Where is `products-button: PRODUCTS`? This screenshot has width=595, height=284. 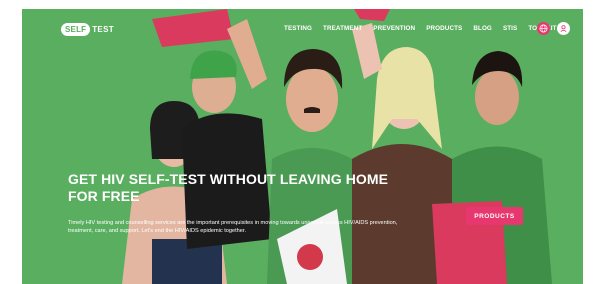 products-button: PRODUCTS is located at coordinates (494, 216).